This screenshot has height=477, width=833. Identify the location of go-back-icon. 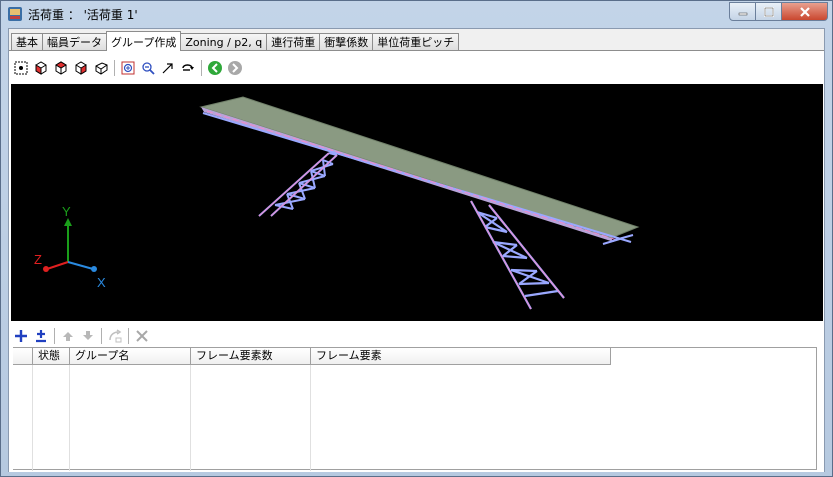
(235, 68).